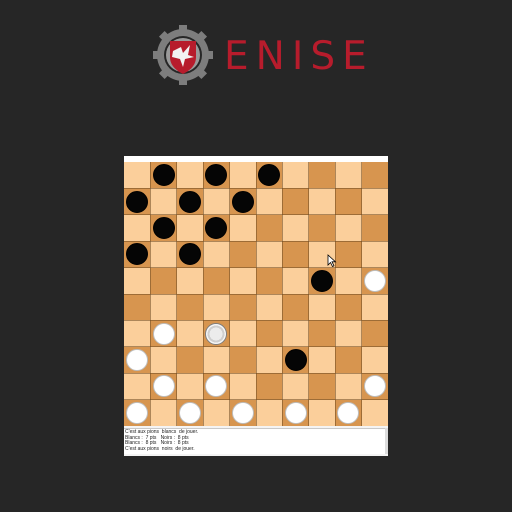 Image resolution: width=512 pixels, height=512 pixels. What do you see at coordinates (216, 333) in the screenshot?
I see `selected-white-piece` at bounding box center [216, 333].